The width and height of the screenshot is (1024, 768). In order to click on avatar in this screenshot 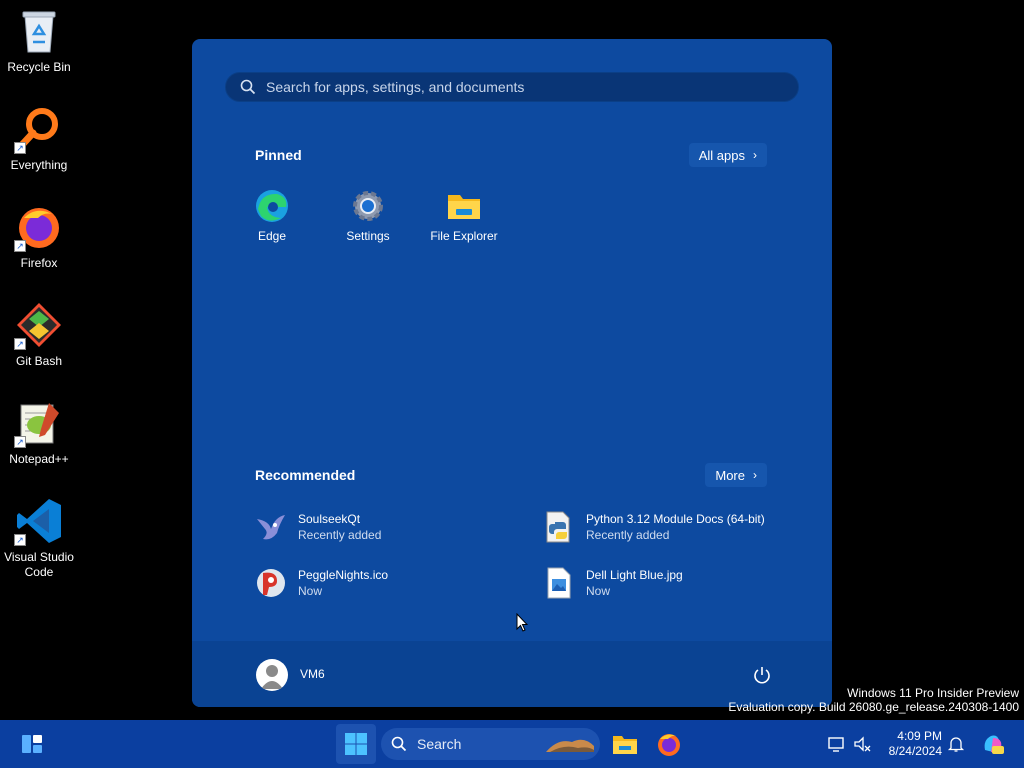, I will do `click(272, 675)`.